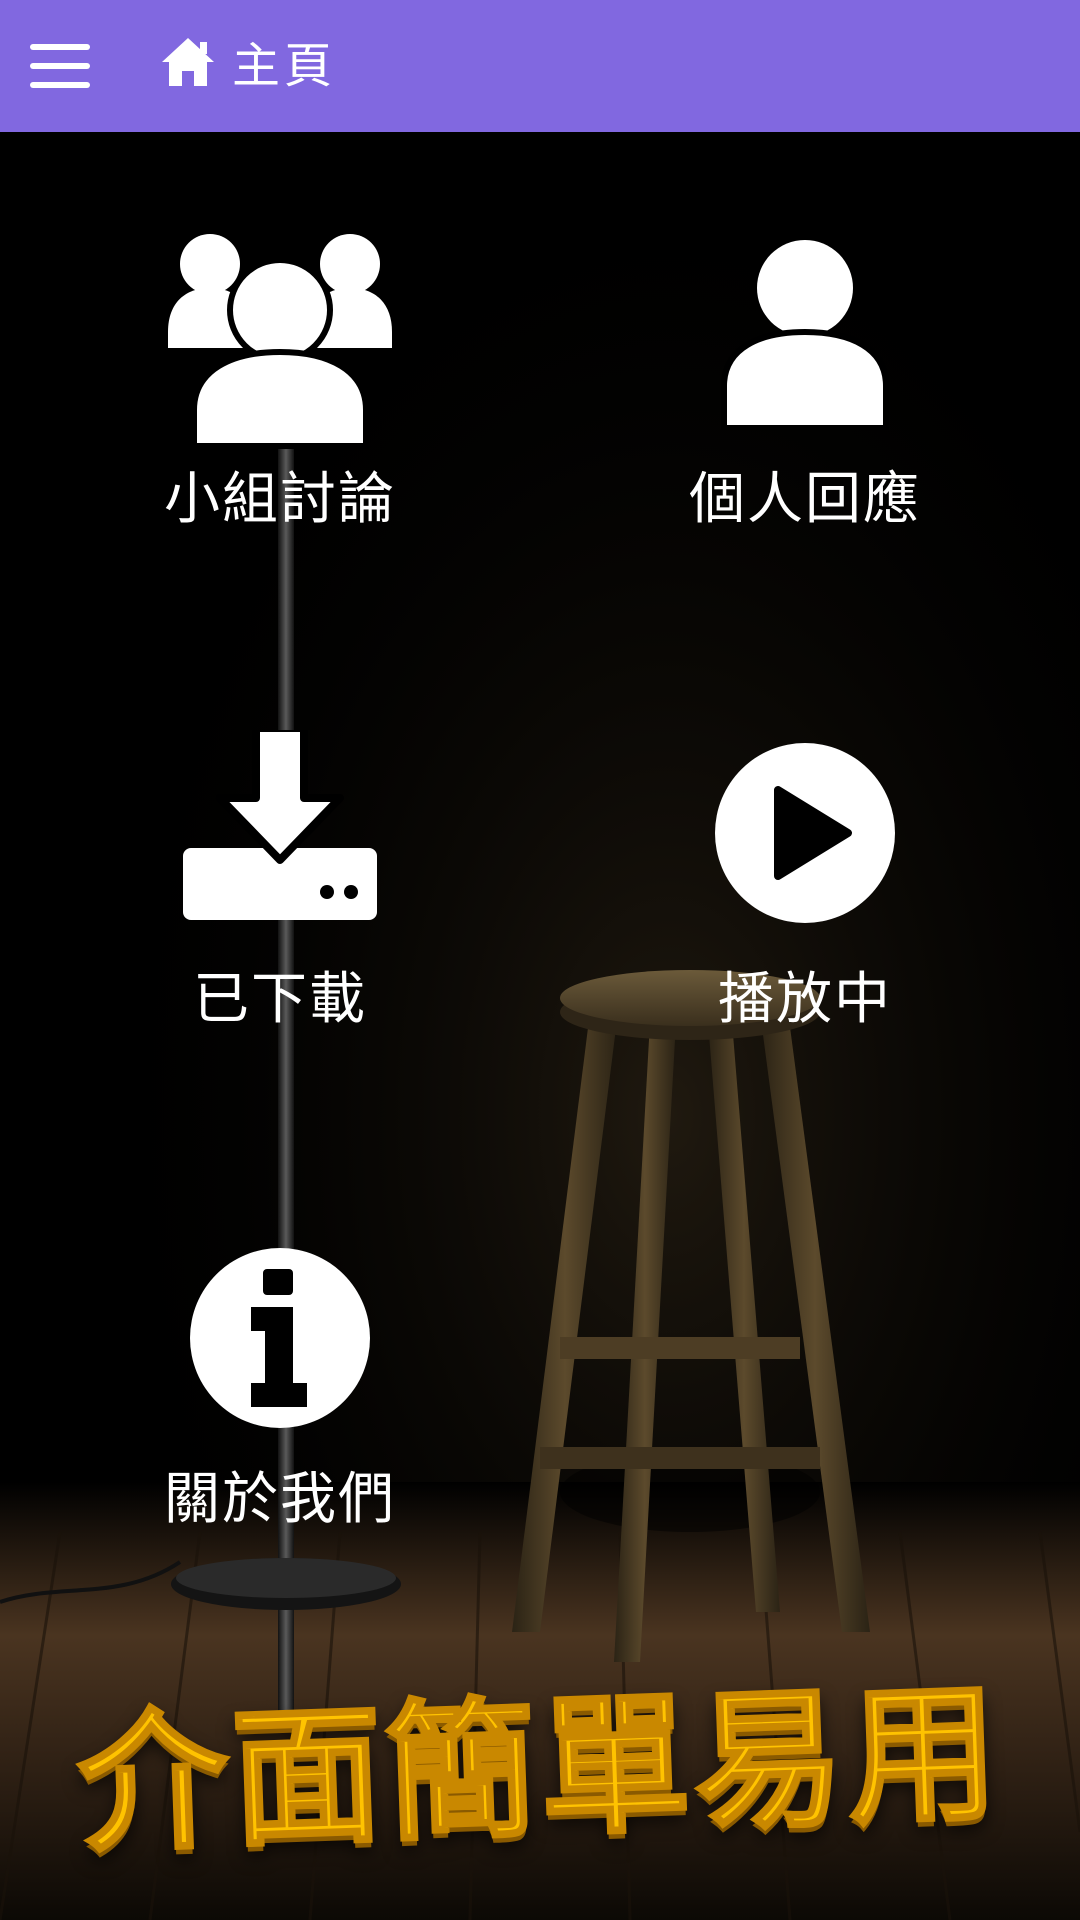 The width and height of the screenshot is (1080, 1920). I want to click on about-us-label: 關於我們, so click(280, 1499).